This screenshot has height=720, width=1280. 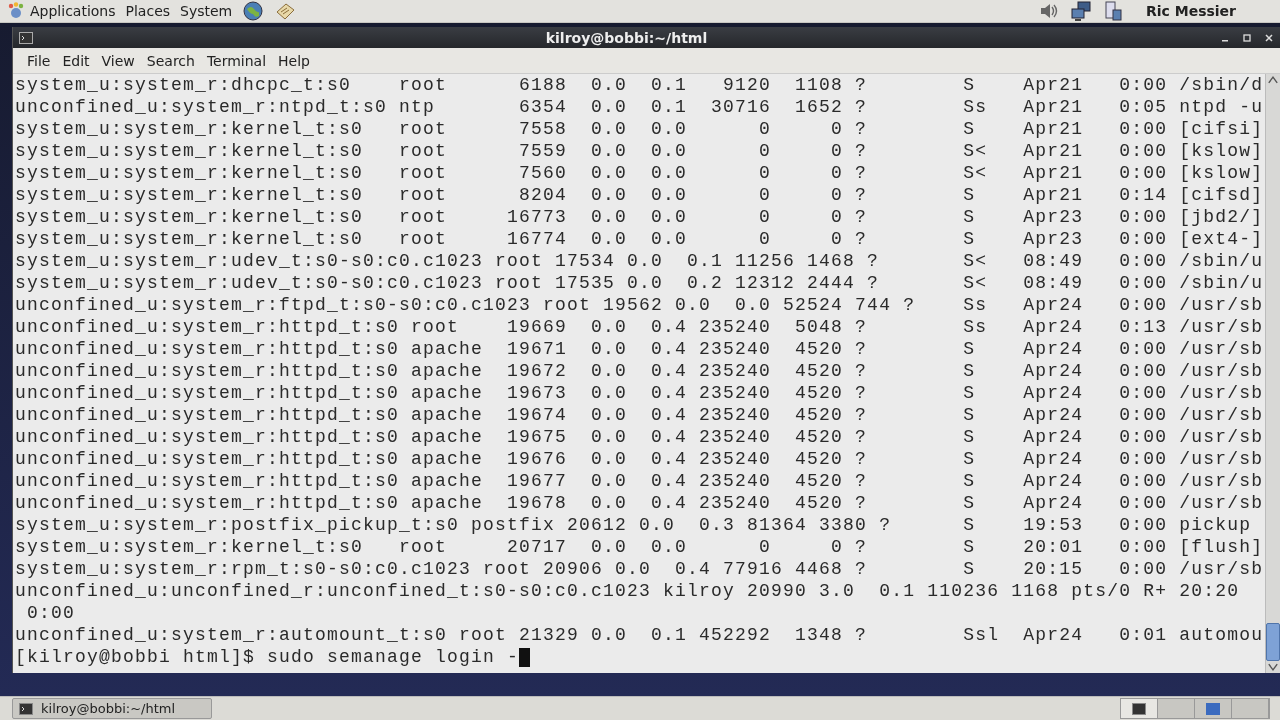 I want to click on task-label: kilroy@bobbi:~/html, so click(x=108, y=708).